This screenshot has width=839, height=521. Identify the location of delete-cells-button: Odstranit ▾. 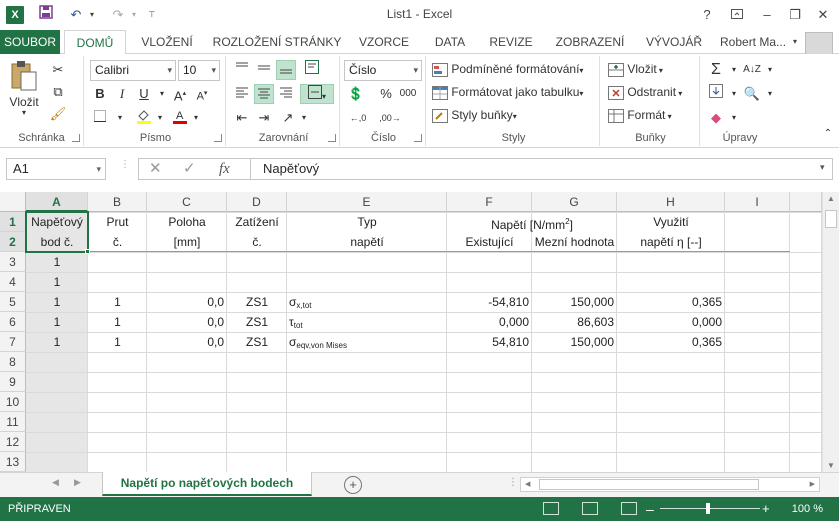
(645, 92).